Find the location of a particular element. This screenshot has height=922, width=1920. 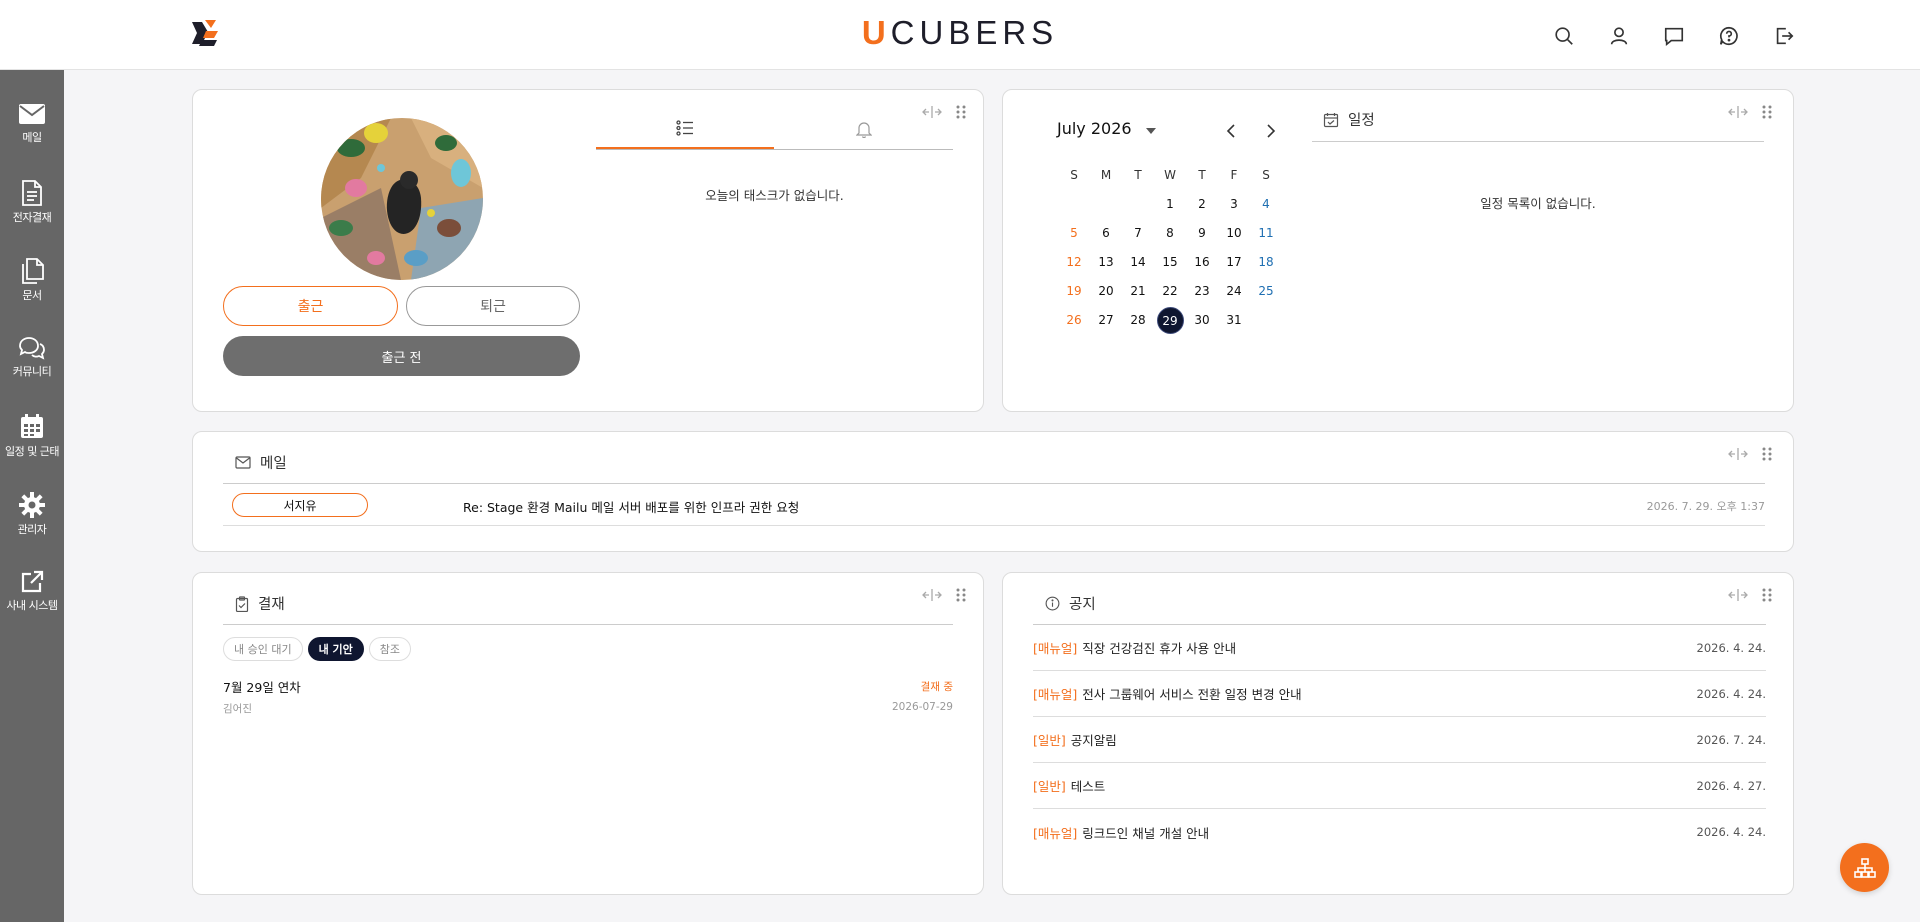

notice-item: [일반] 테스트 2026. 4. 27. is located at coordinates (1399, 786).